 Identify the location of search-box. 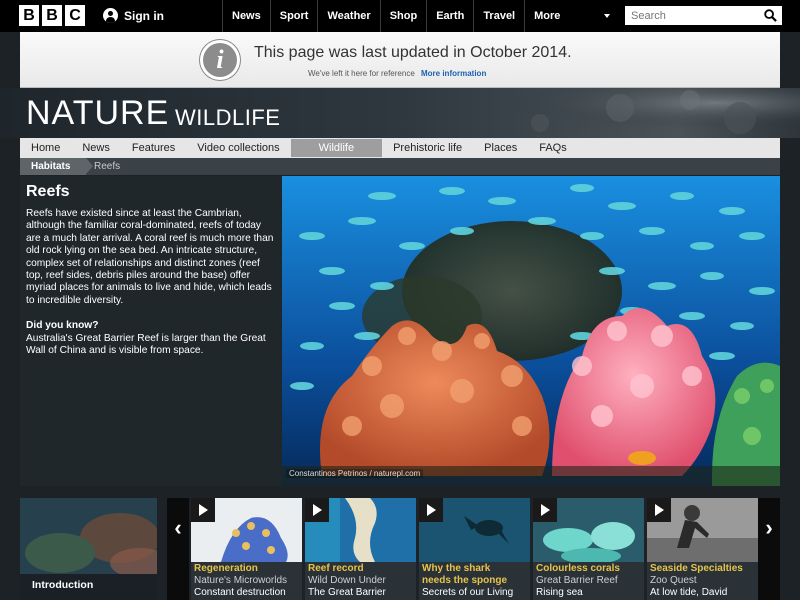
(703, 16).